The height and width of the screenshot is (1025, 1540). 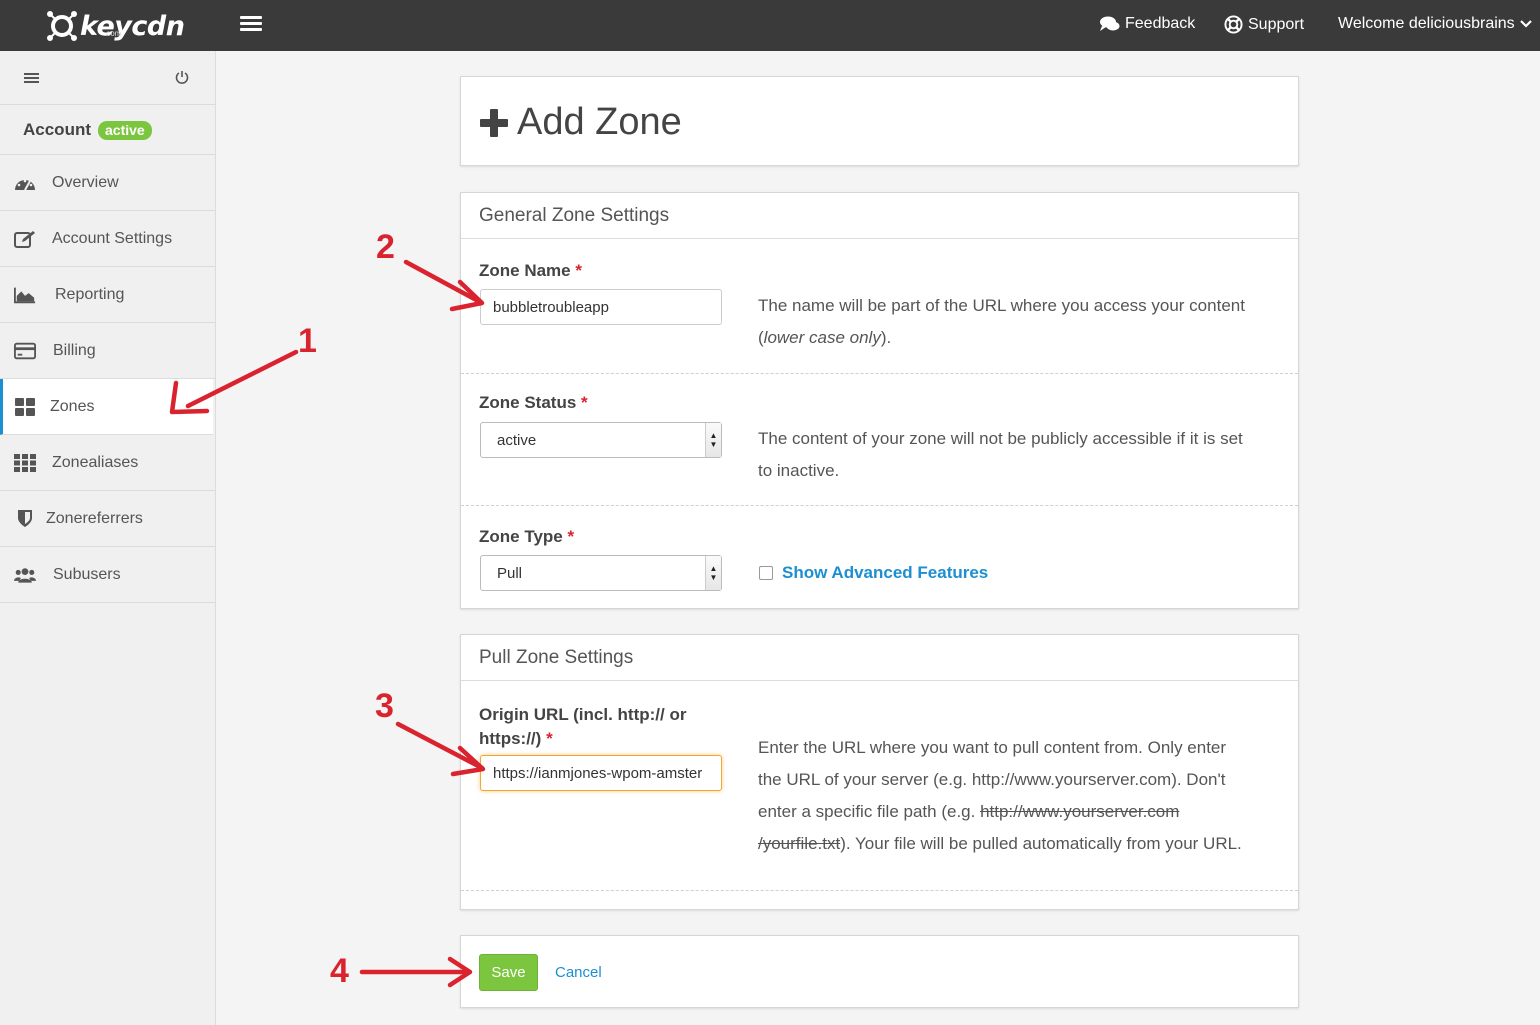 I want to click on lifebuoy-icon, so click(x=1233, y=24).